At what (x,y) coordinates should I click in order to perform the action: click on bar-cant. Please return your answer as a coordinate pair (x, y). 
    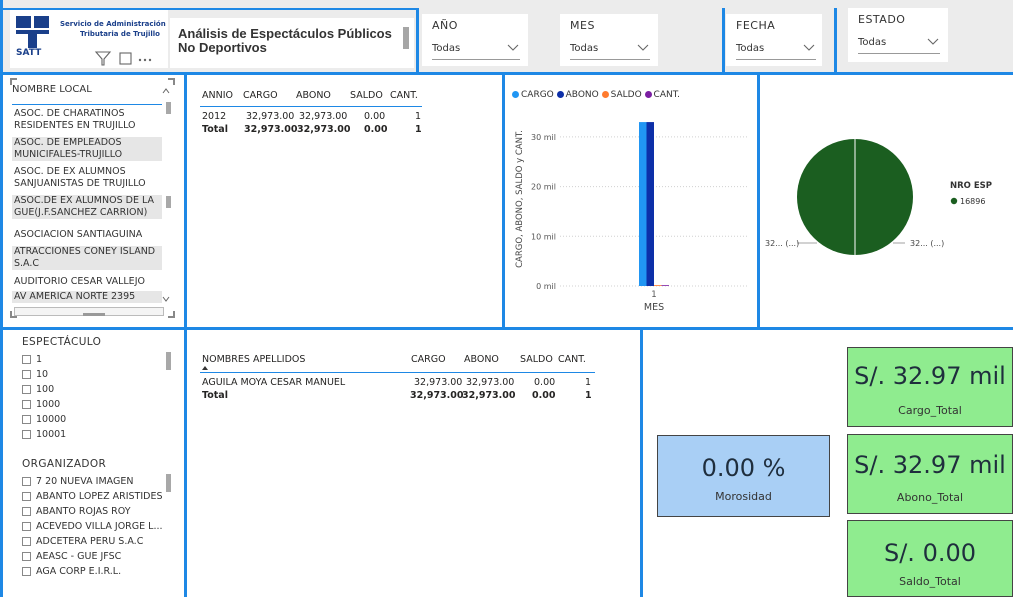
    Looking at the image, I should click on (665, 285).